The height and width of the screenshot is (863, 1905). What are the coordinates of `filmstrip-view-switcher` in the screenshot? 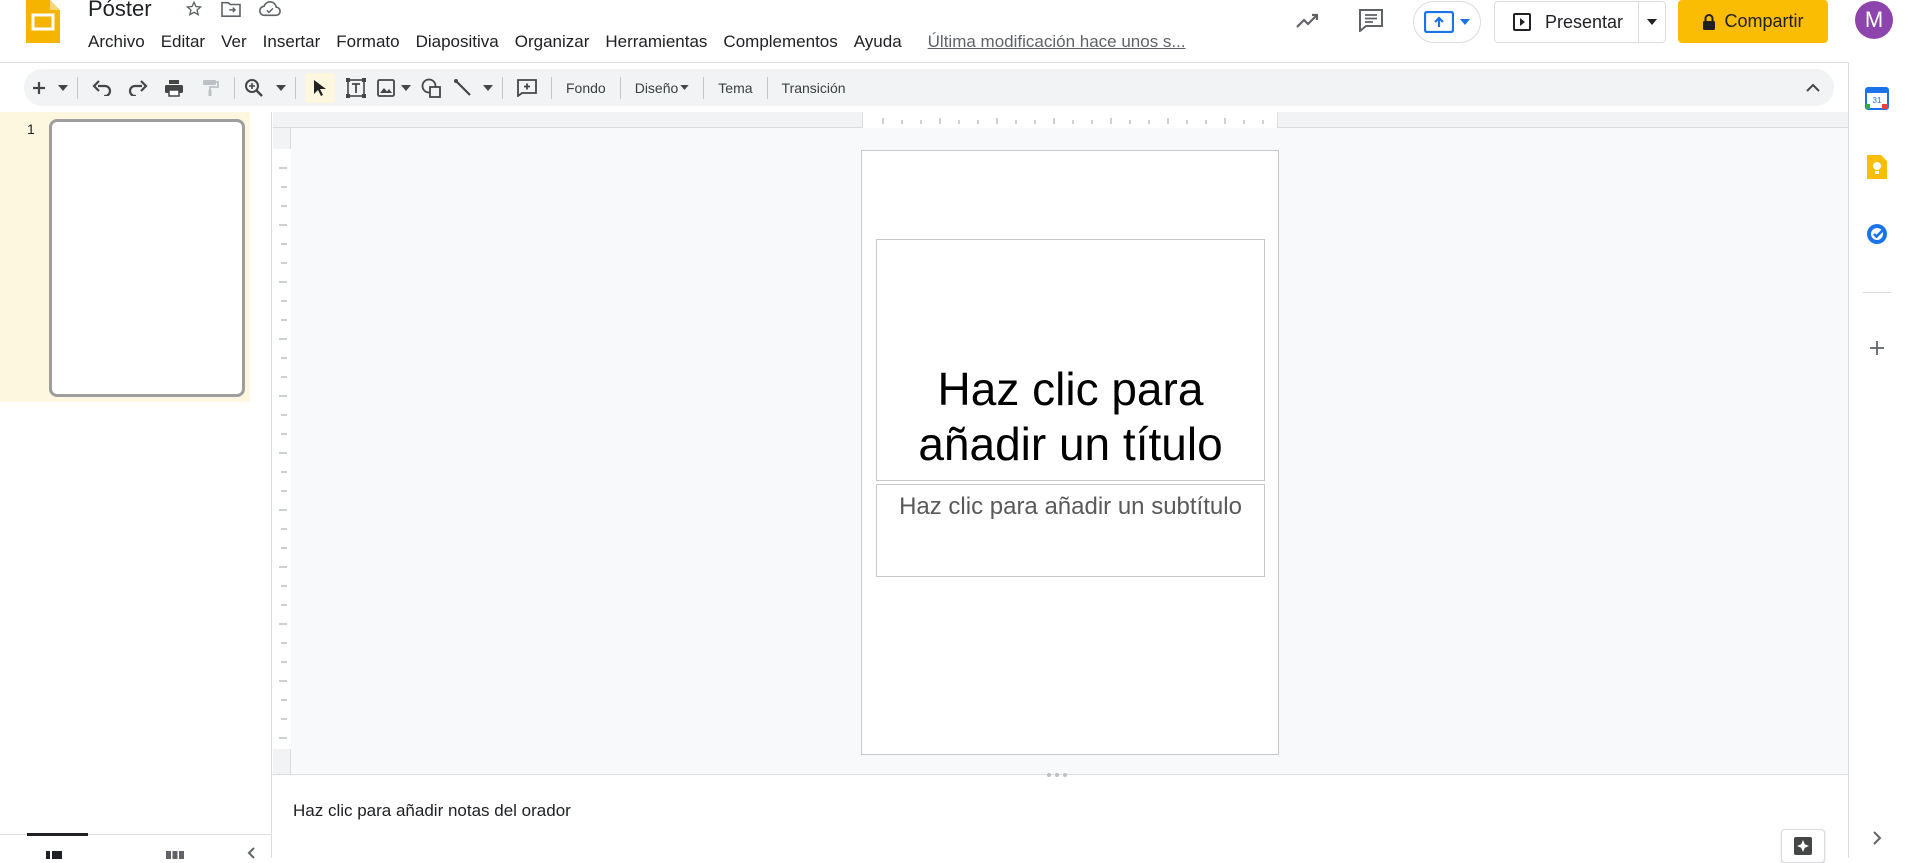 It's located at (136, 846).